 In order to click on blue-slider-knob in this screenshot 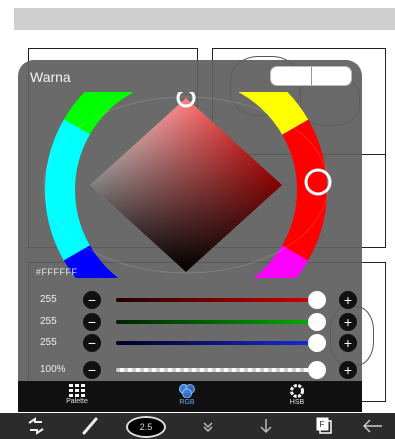, I will do `click(317, 343)`.